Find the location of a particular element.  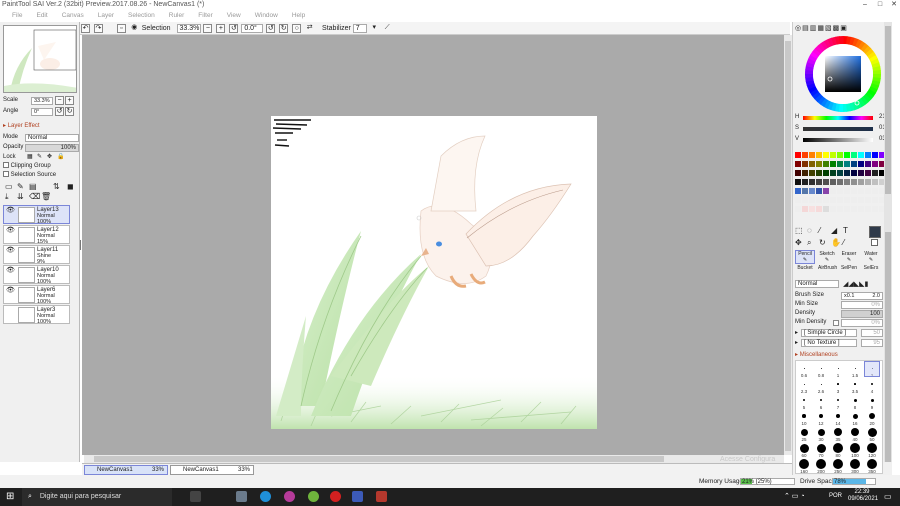

scratchpad-tab-icon: ▣ is located at coordinates (844, 28).